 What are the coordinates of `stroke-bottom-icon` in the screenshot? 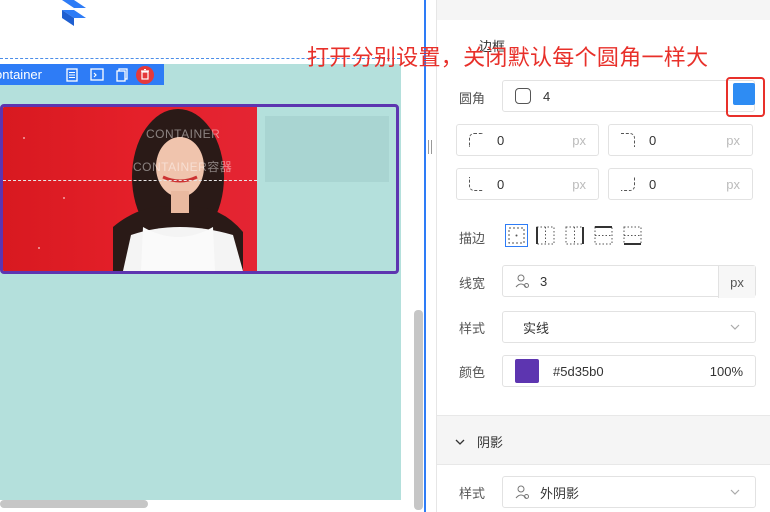 It's located at (632, 235).